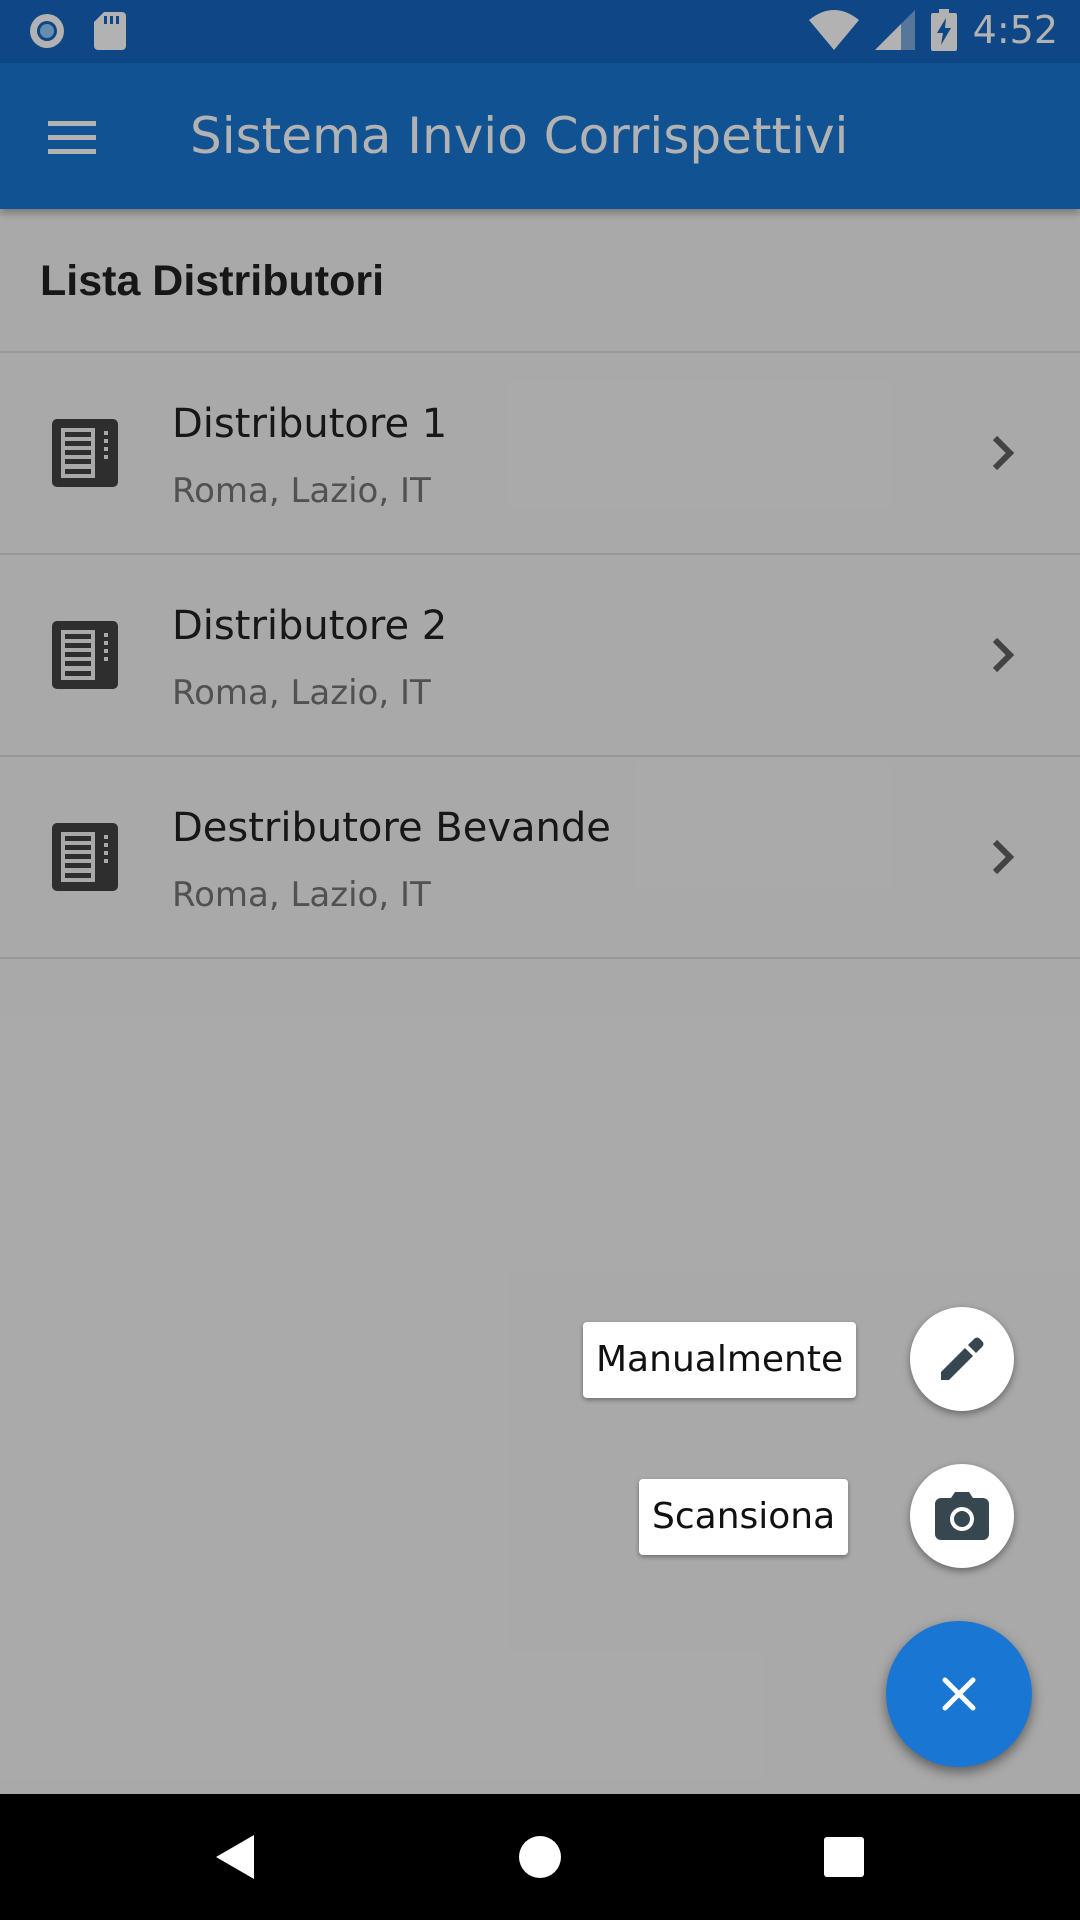 Image resolution: width=1080 pixels, height=1920 pixels. Describe the element at coordinates (744, 1517) in the screenshot. I see `scan-label: Scansiona` at that location.